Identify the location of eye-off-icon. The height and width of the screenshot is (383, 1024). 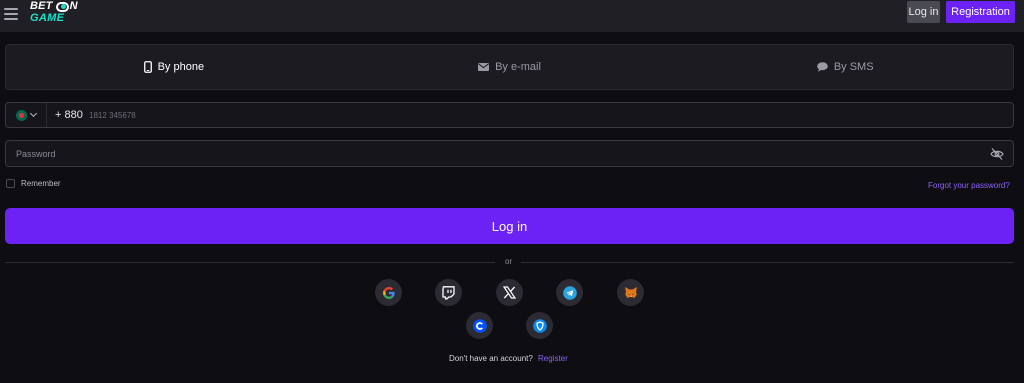
(997, 154).